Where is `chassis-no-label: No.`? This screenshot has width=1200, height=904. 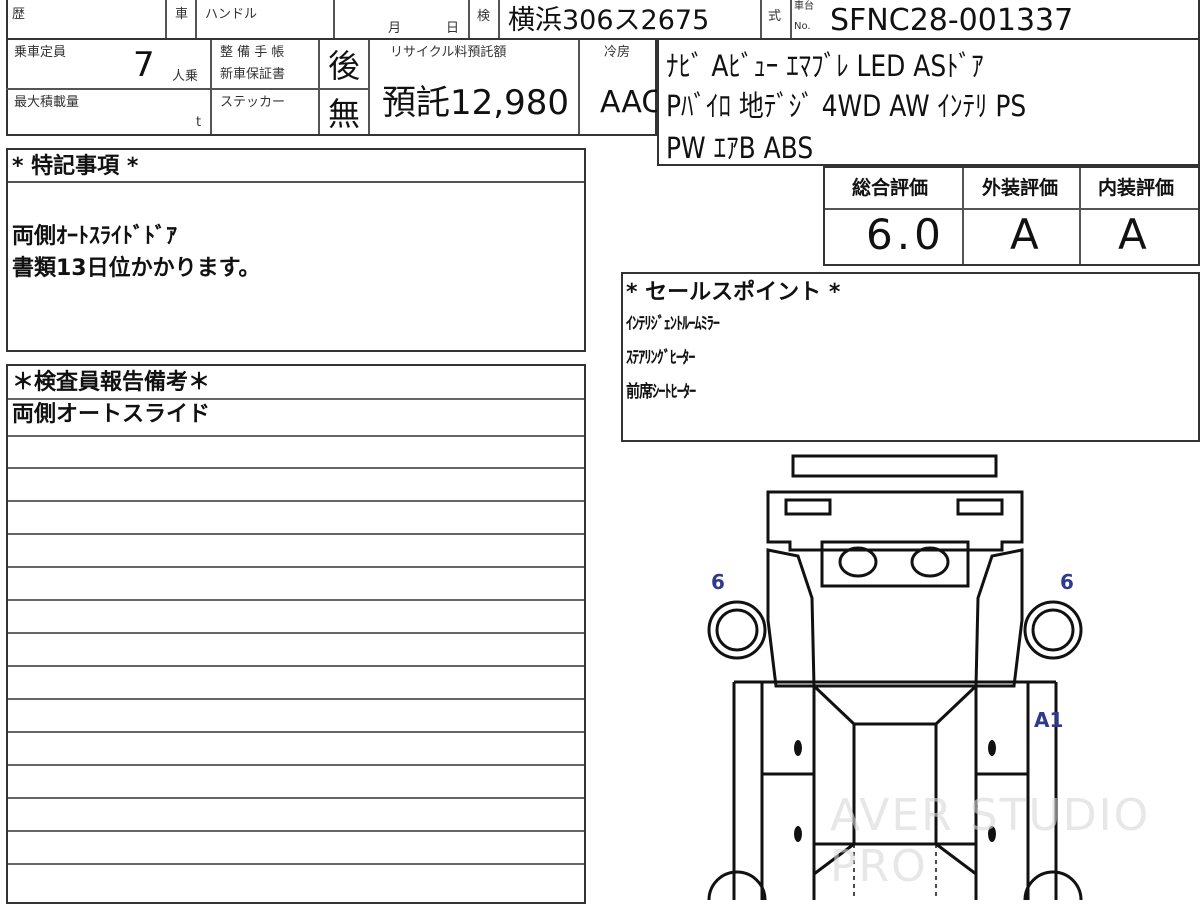 chassis-no-label: No. is located at coordinates (802, 26).